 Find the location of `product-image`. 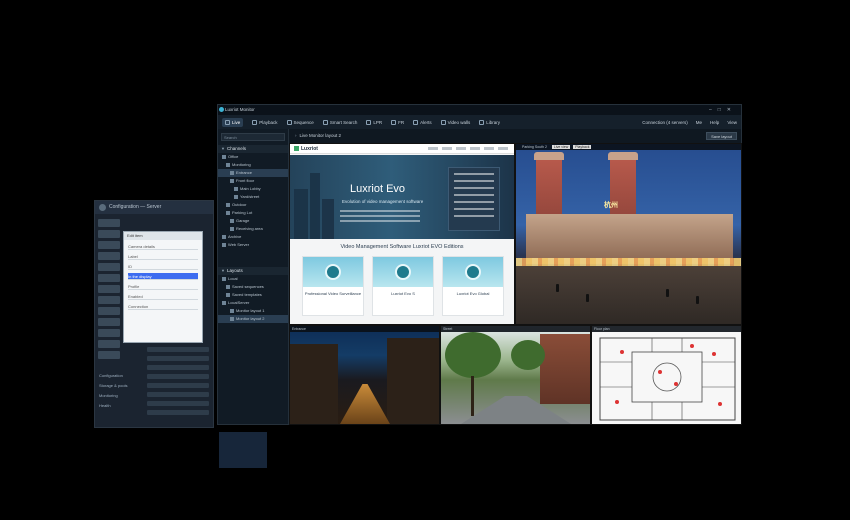

product-image is located at coordinates (473, 272).